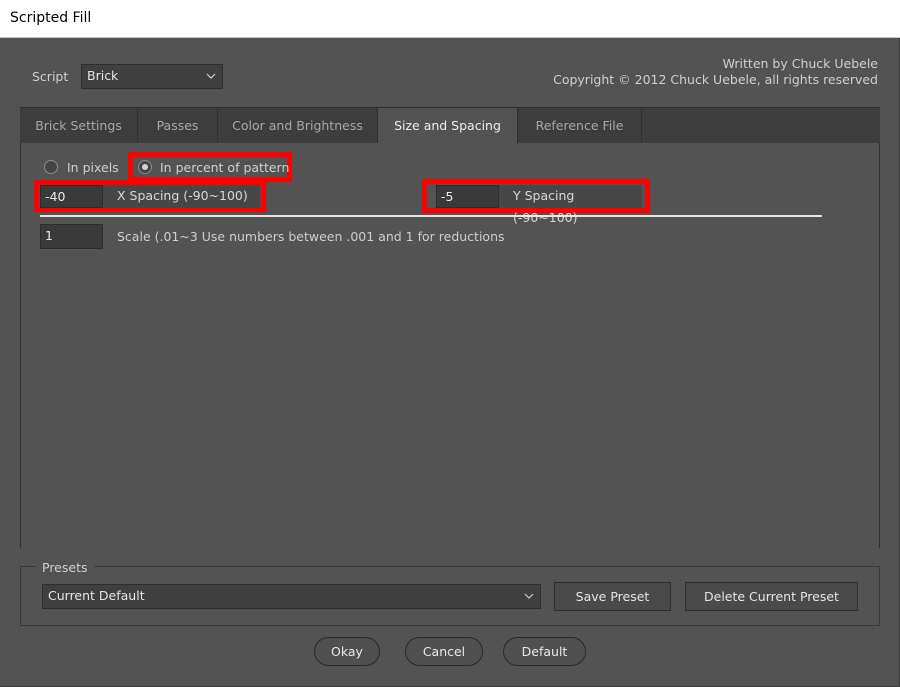 Image resolution: width=900 pixels, height=687 pixels. Describe the element at coordinates (181, 196) in the screenshot. I see `x-spacing-label: X Spacing (-90~100)` at that location.